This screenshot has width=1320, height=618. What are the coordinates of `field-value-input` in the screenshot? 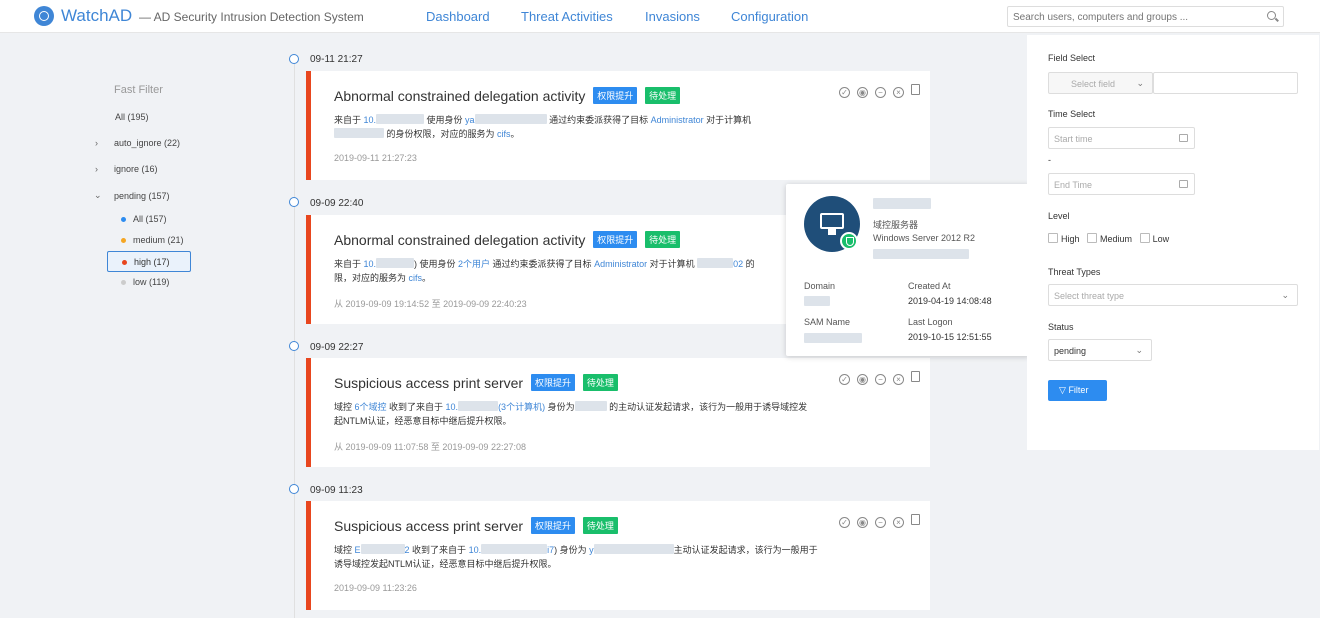 It's located at (1225, 83).